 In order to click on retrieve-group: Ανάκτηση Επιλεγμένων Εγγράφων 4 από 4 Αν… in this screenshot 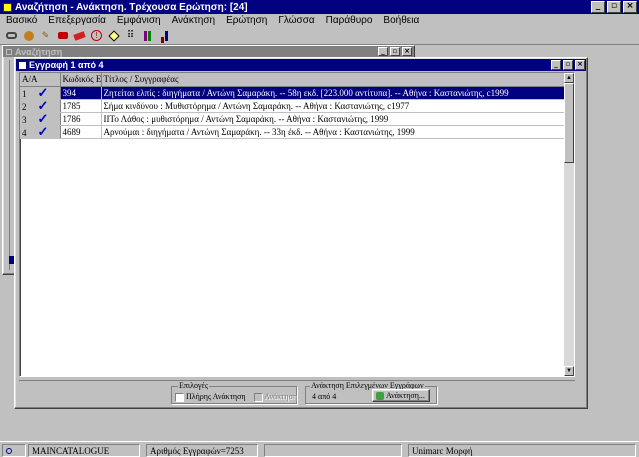, I will do `click(371, 392)`.